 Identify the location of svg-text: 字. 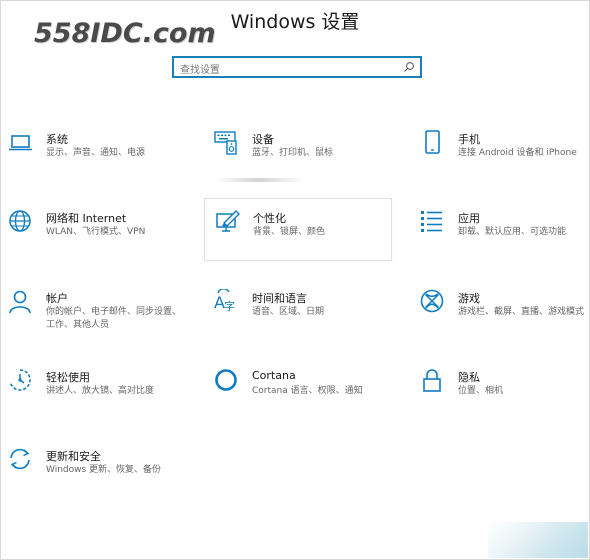
(229, 306).